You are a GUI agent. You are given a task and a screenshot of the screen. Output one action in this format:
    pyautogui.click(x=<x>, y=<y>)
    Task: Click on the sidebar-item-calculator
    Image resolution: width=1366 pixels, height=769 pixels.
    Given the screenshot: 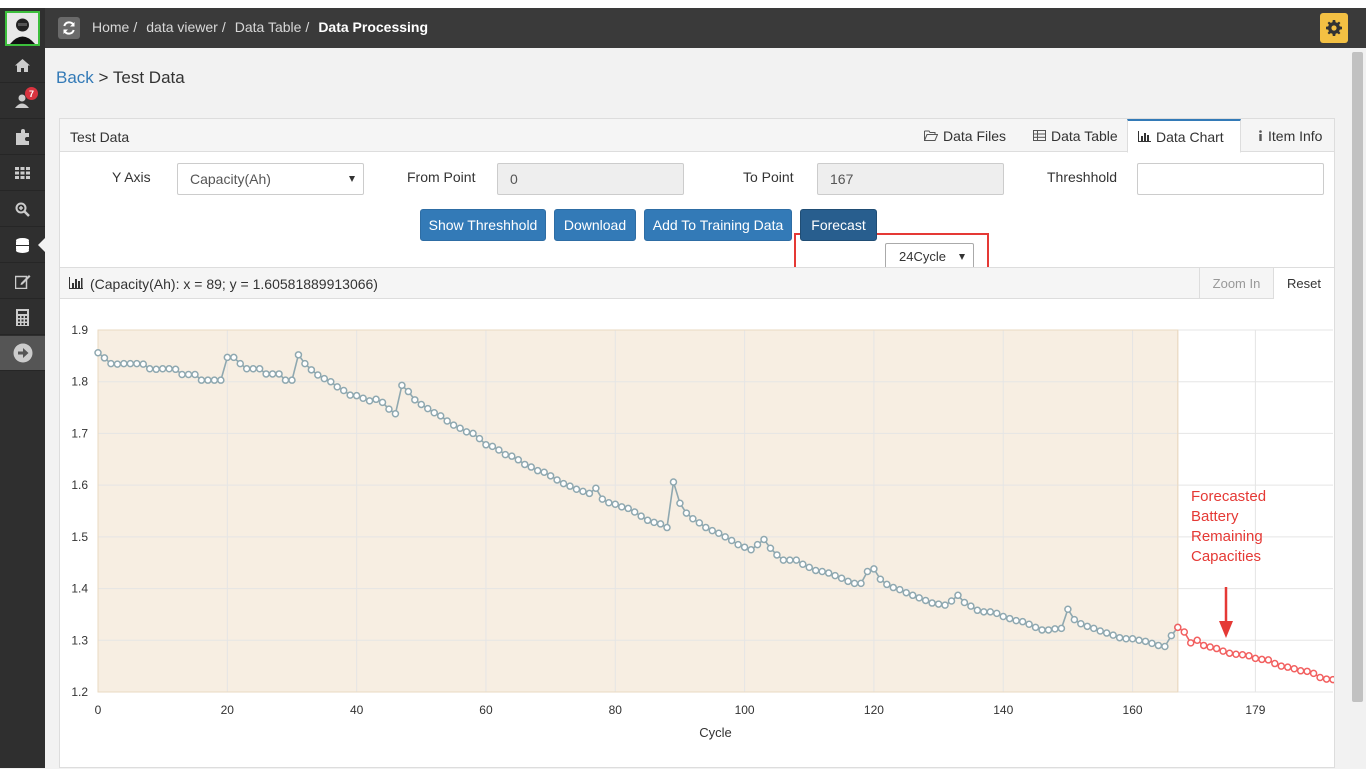 What is the action you would take?
    pyautogui.click(x=22, y=317)
    